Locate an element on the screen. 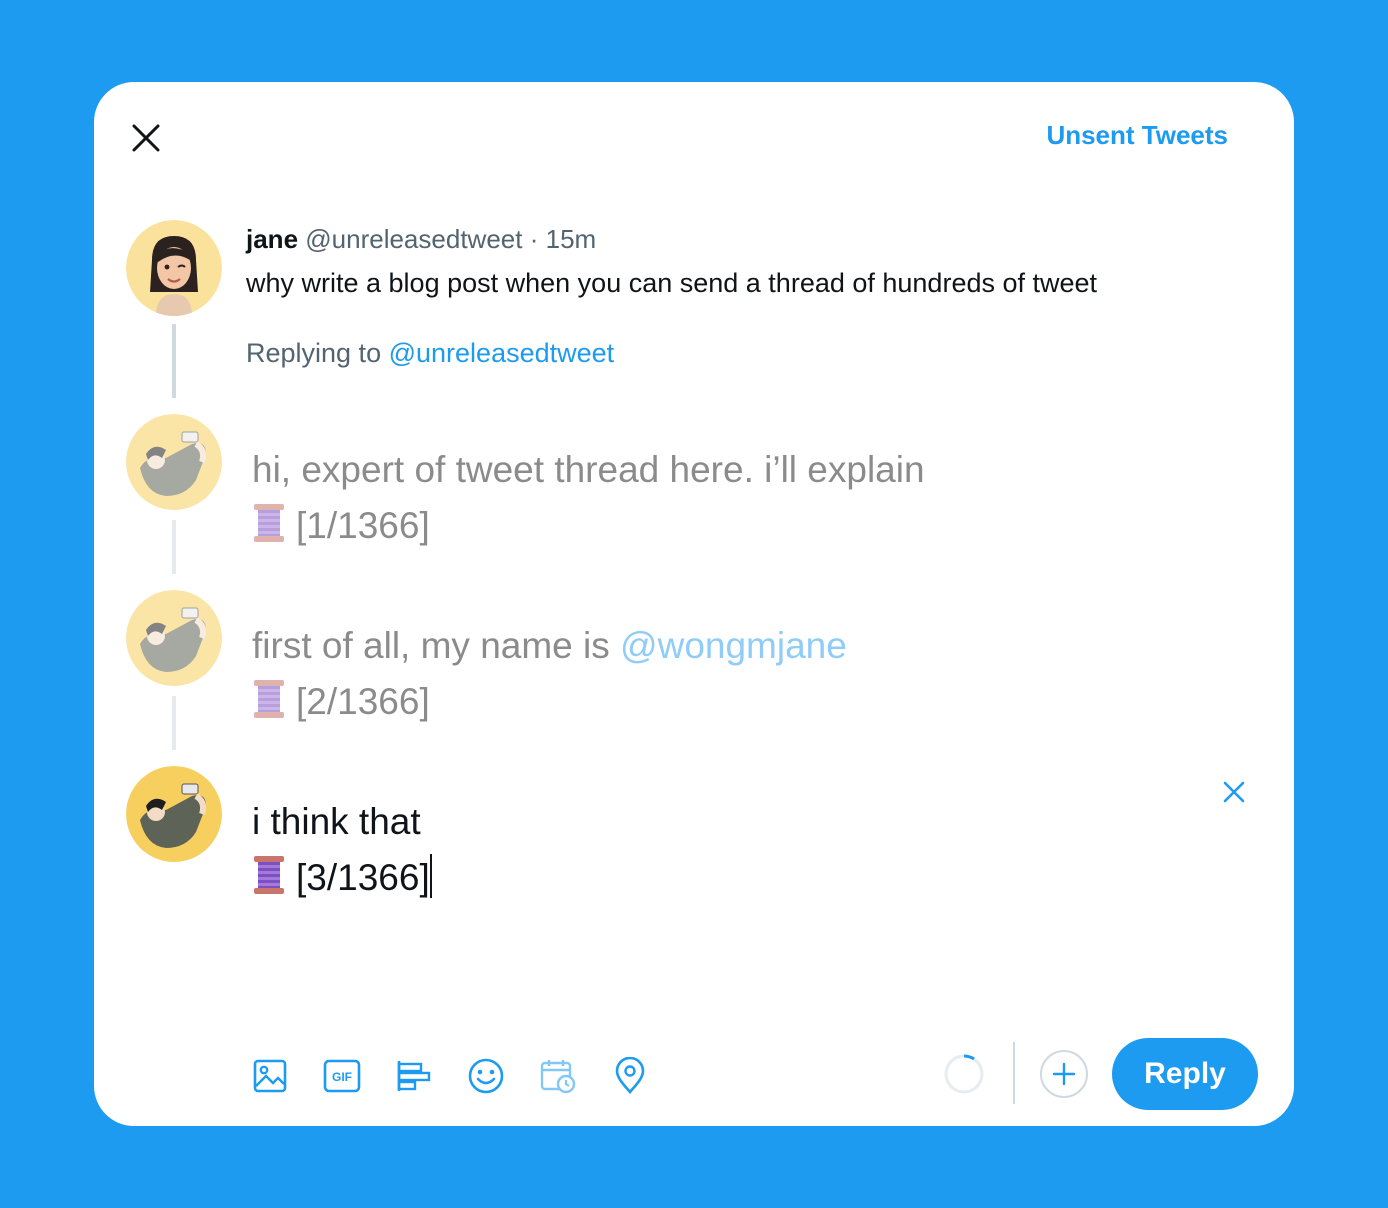  draft-text-prefix: first of all, my name is is located at coordinates (431, 645).